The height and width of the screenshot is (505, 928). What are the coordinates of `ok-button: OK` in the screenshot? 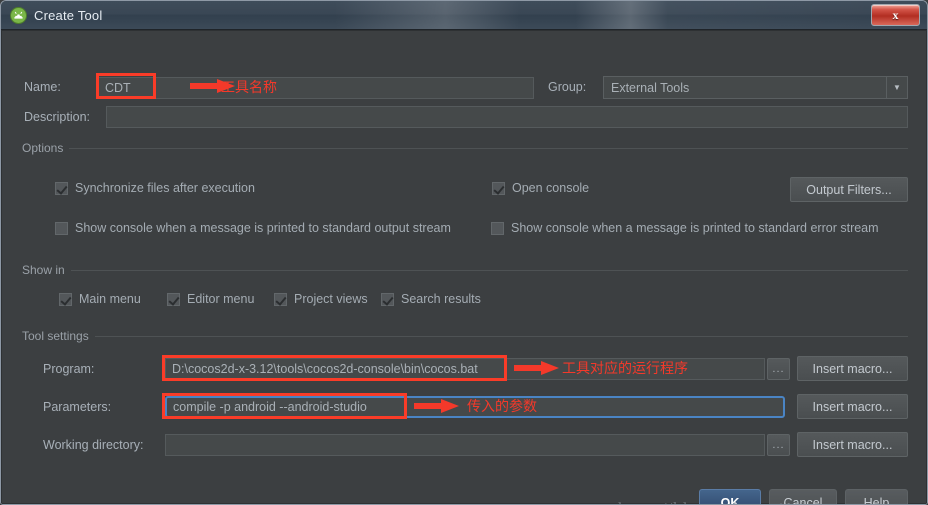 It's located at (730, 496).